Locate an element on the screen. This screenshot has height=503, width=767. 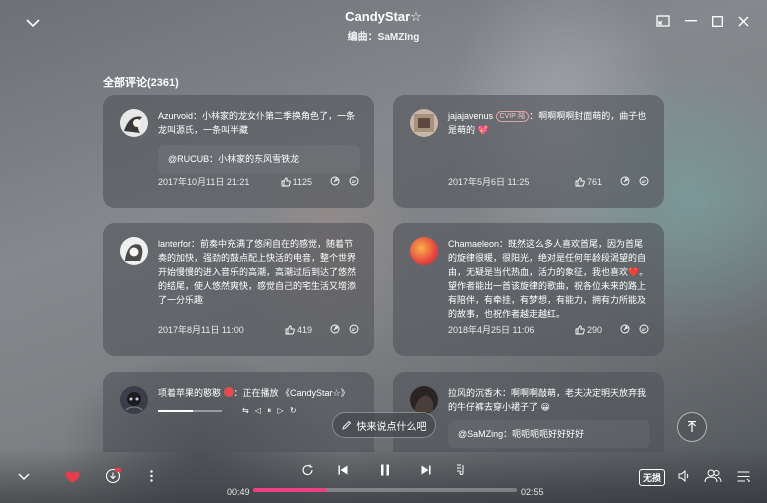
music-badge-icon is located at coordinates (228, 392).